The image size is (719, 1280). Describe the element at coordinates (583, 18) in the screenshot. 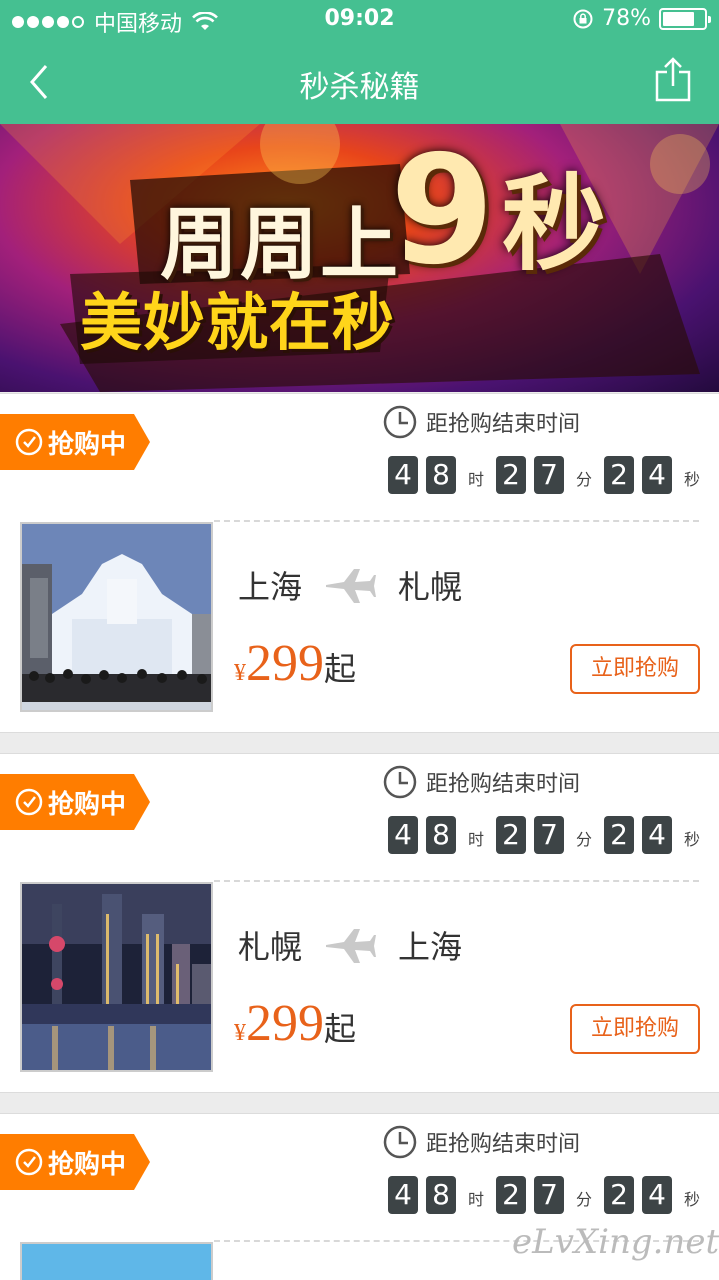

I see `rotation-lock-icon` at that location.